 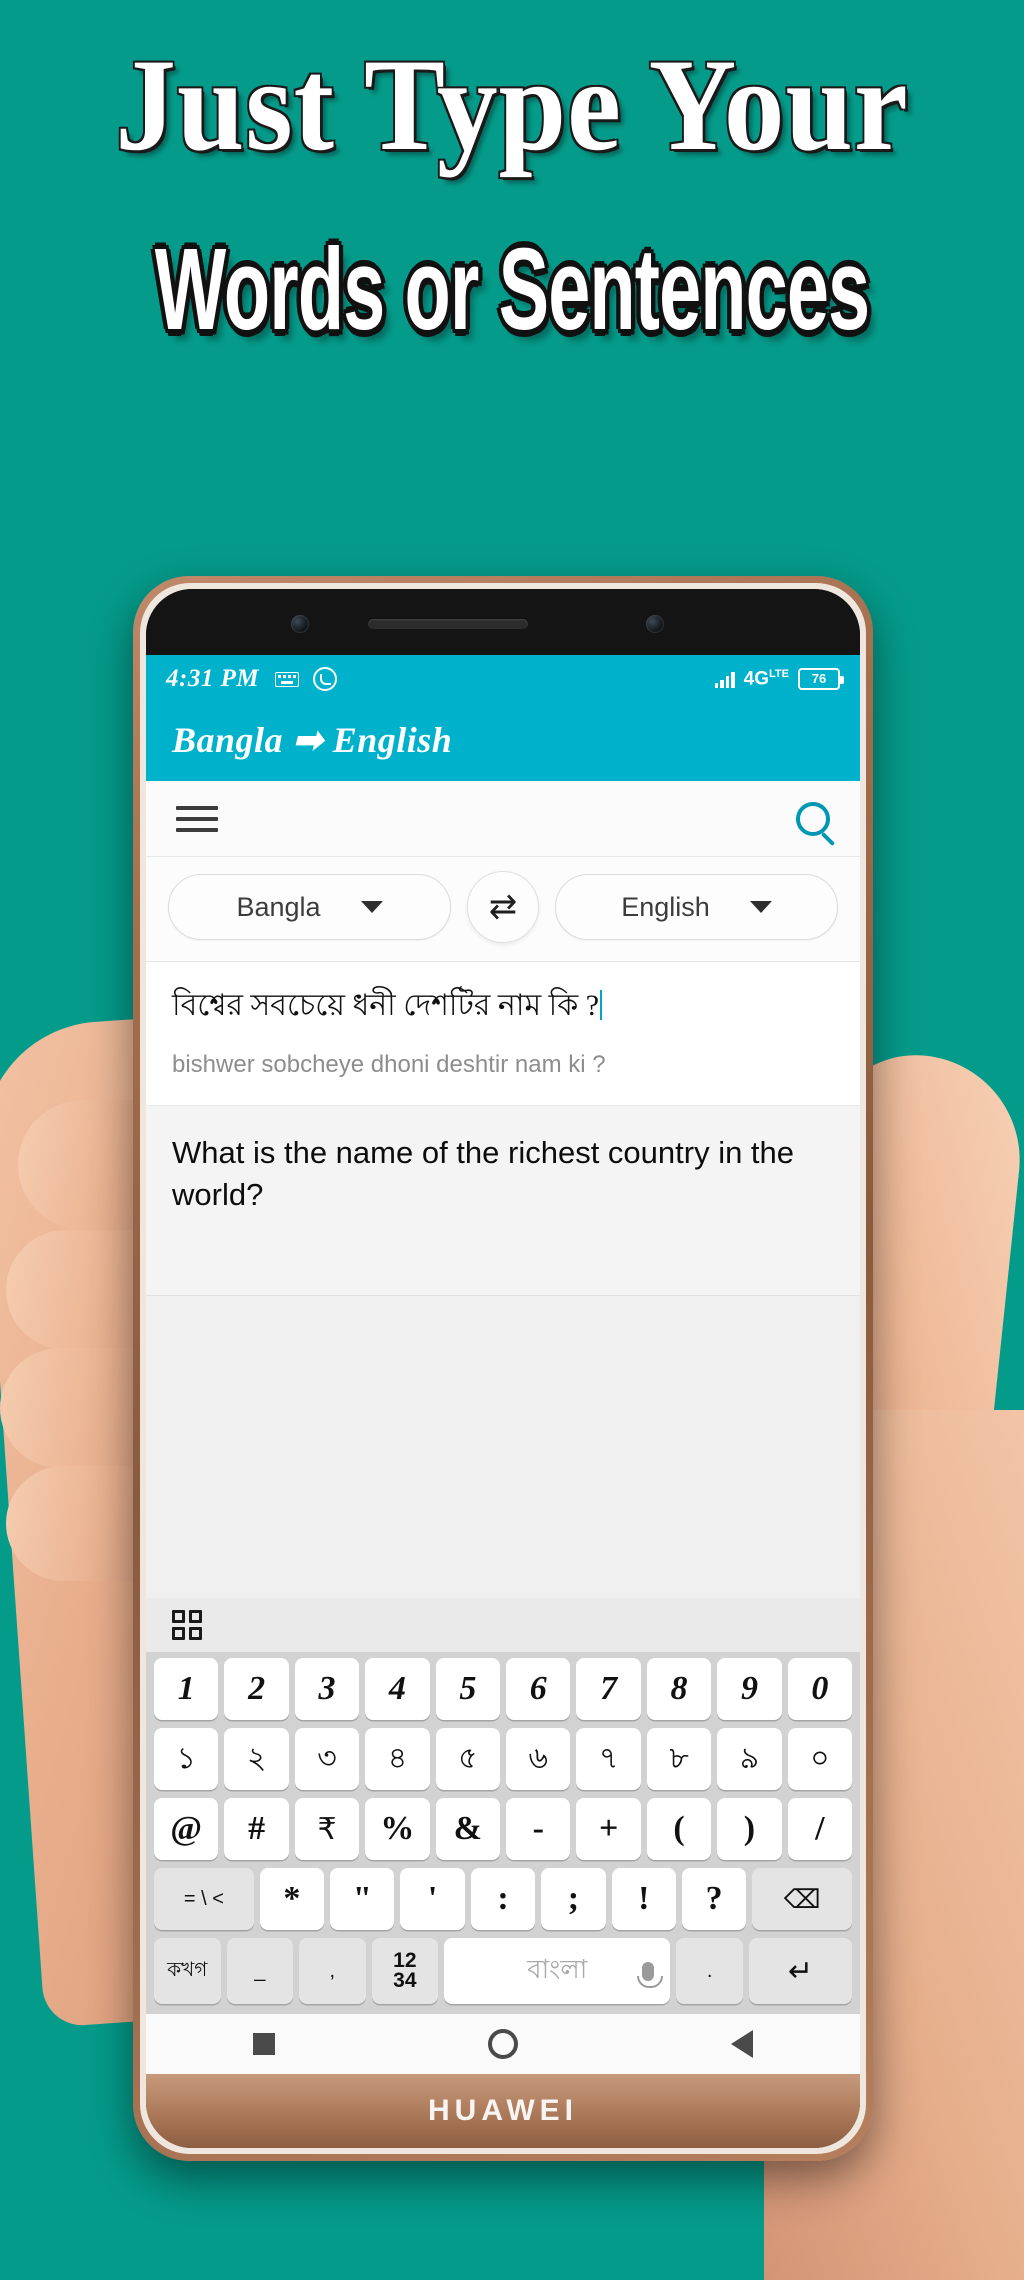 What do you see at coordinates (300, 624) in the screenshot?
I see `front-camera-left-icon` at bounding box center [300, 624].